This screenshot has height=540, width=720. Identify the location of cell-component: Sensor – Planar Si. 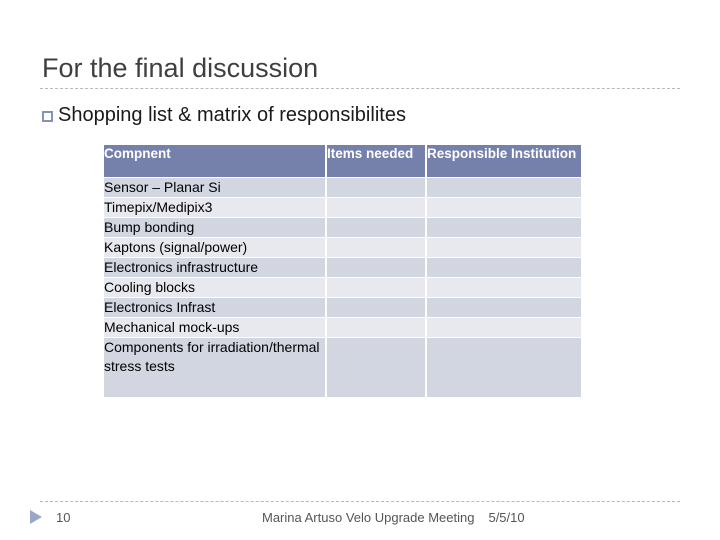
(214, 187).